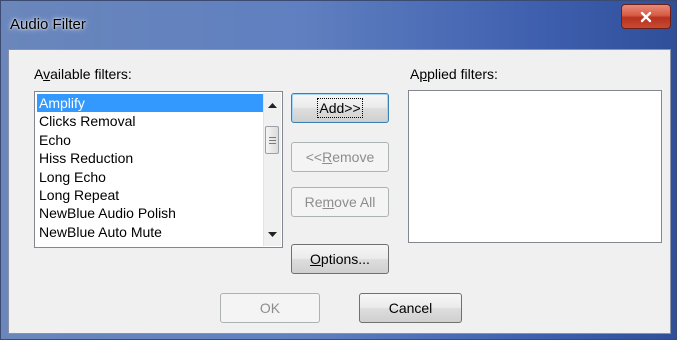 This screenshot has width=677, height=340. I want to click on list-item-newblue-audio-polish: NewBlue Audio Polish, so click(150, 213).